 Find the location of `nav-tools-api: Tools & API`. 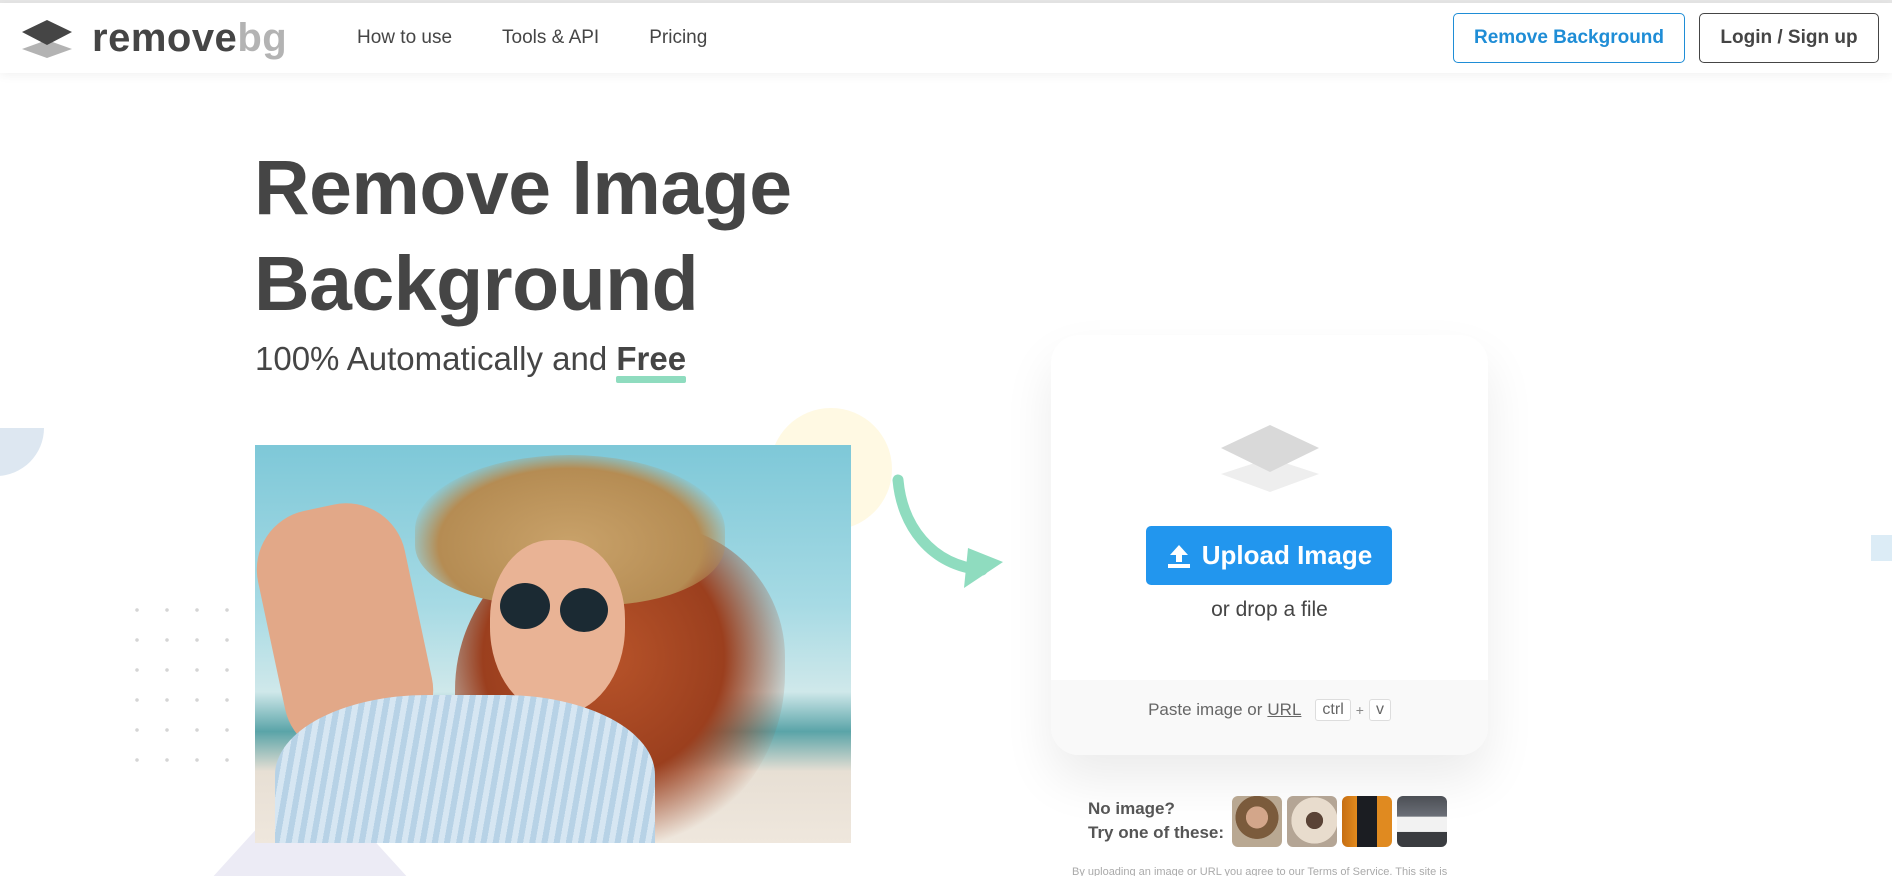

nav-tools-api: Tools & API is located at coordinates (550, 38).